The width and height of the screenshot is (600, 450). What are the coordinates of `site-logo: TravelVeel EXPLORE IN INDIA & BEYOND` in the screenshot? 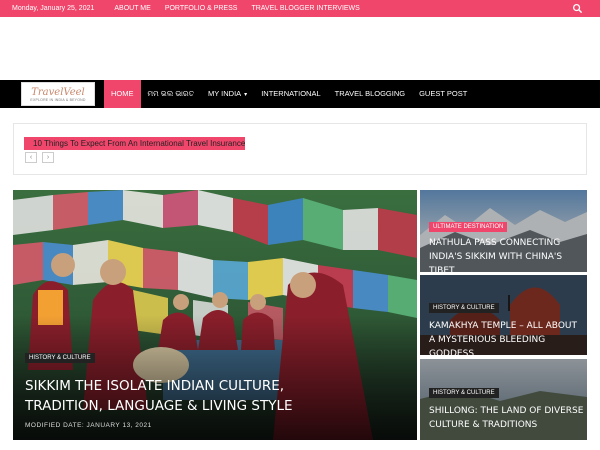 It's located at (58, 94).